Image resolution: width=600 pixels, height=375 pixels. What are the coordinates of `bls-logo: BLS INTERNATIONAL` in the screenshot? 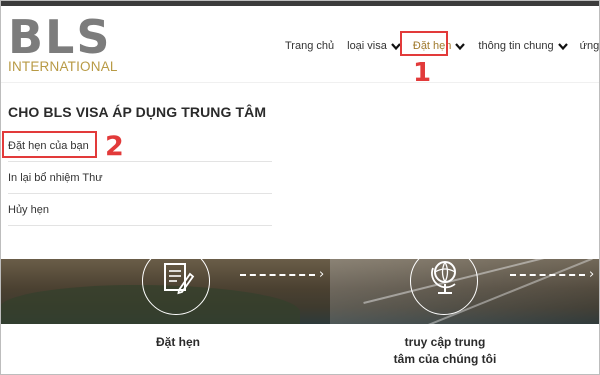 It's located at (62, 46).